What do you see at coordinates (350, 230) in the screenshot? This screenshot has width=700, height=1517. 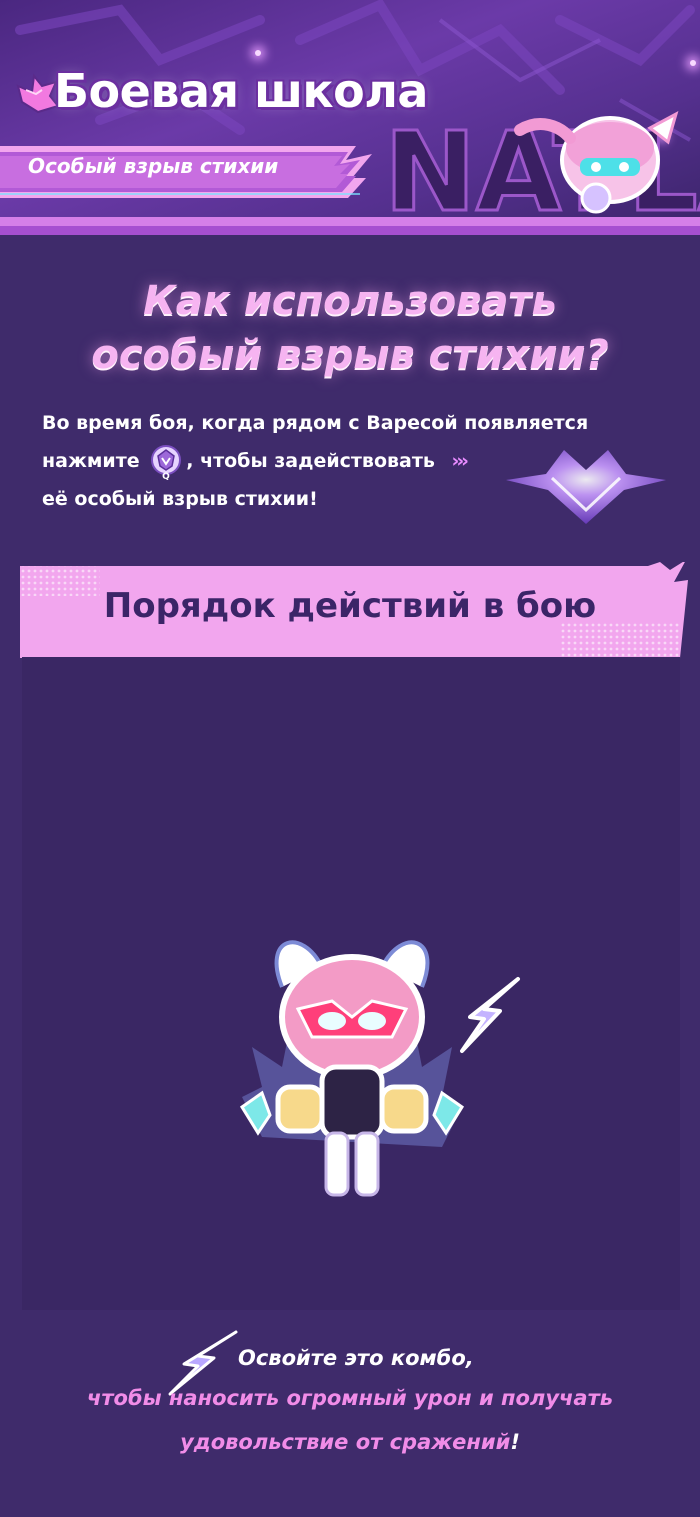 I see `header-divider-shadow` at bounding box center [350, 230].